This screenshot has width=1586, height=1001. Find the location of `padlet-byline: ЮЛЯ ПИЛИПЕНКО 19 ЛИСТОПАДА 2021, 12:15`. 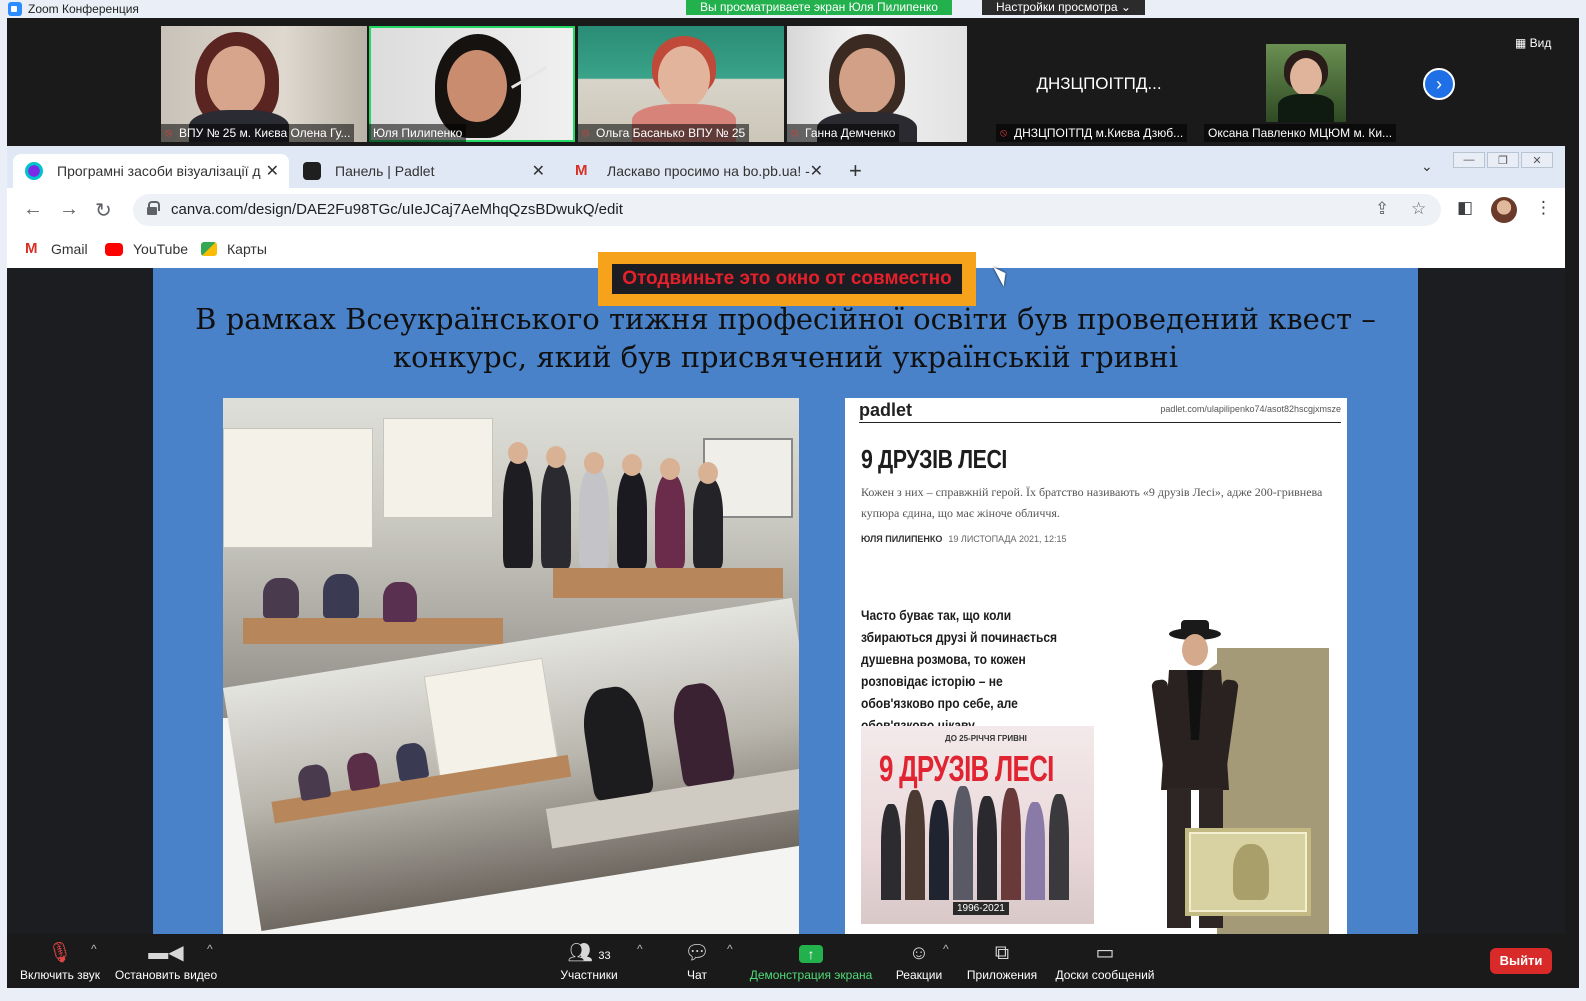

padlet-byline: ЮЛЯ ПИЛИПЕНКО 19 ЛИСТОПАДА 2021, 12:15 is located at coordinates (964, 539).